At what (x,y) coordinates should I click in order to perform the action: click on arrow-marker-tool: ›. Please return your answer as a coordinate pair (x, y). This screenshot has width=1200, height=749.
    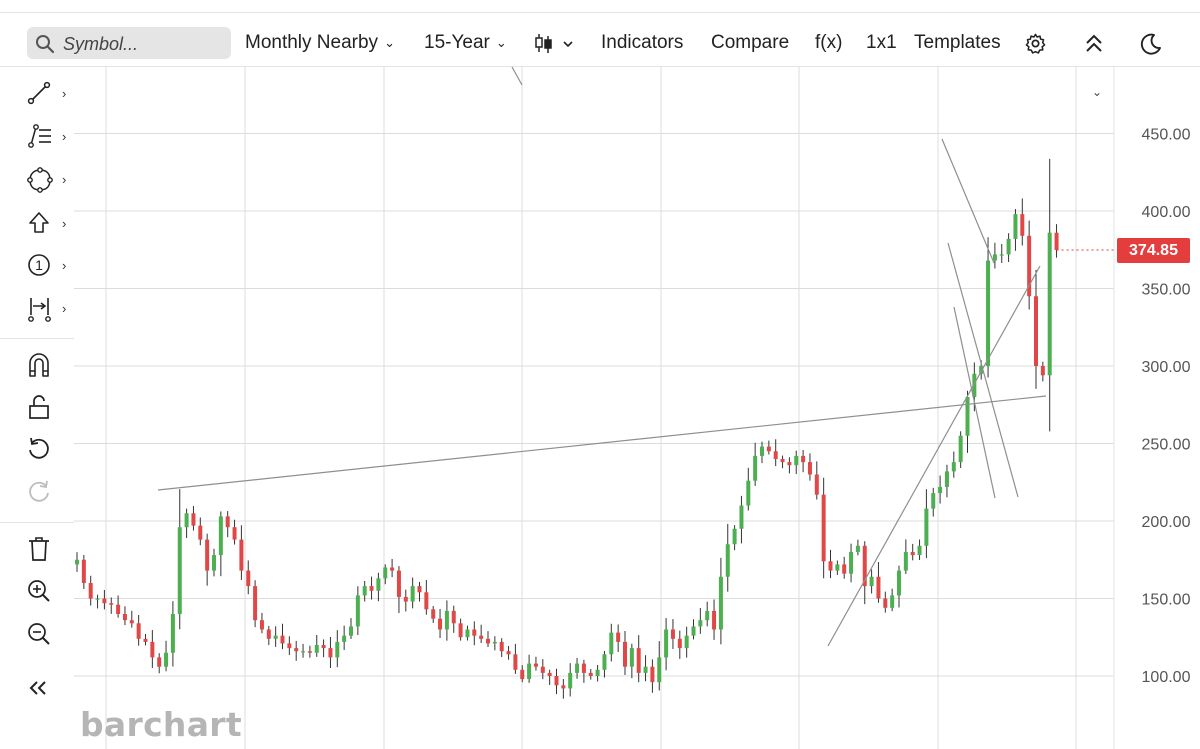
    Looking at the image, I should click on (46, 225).